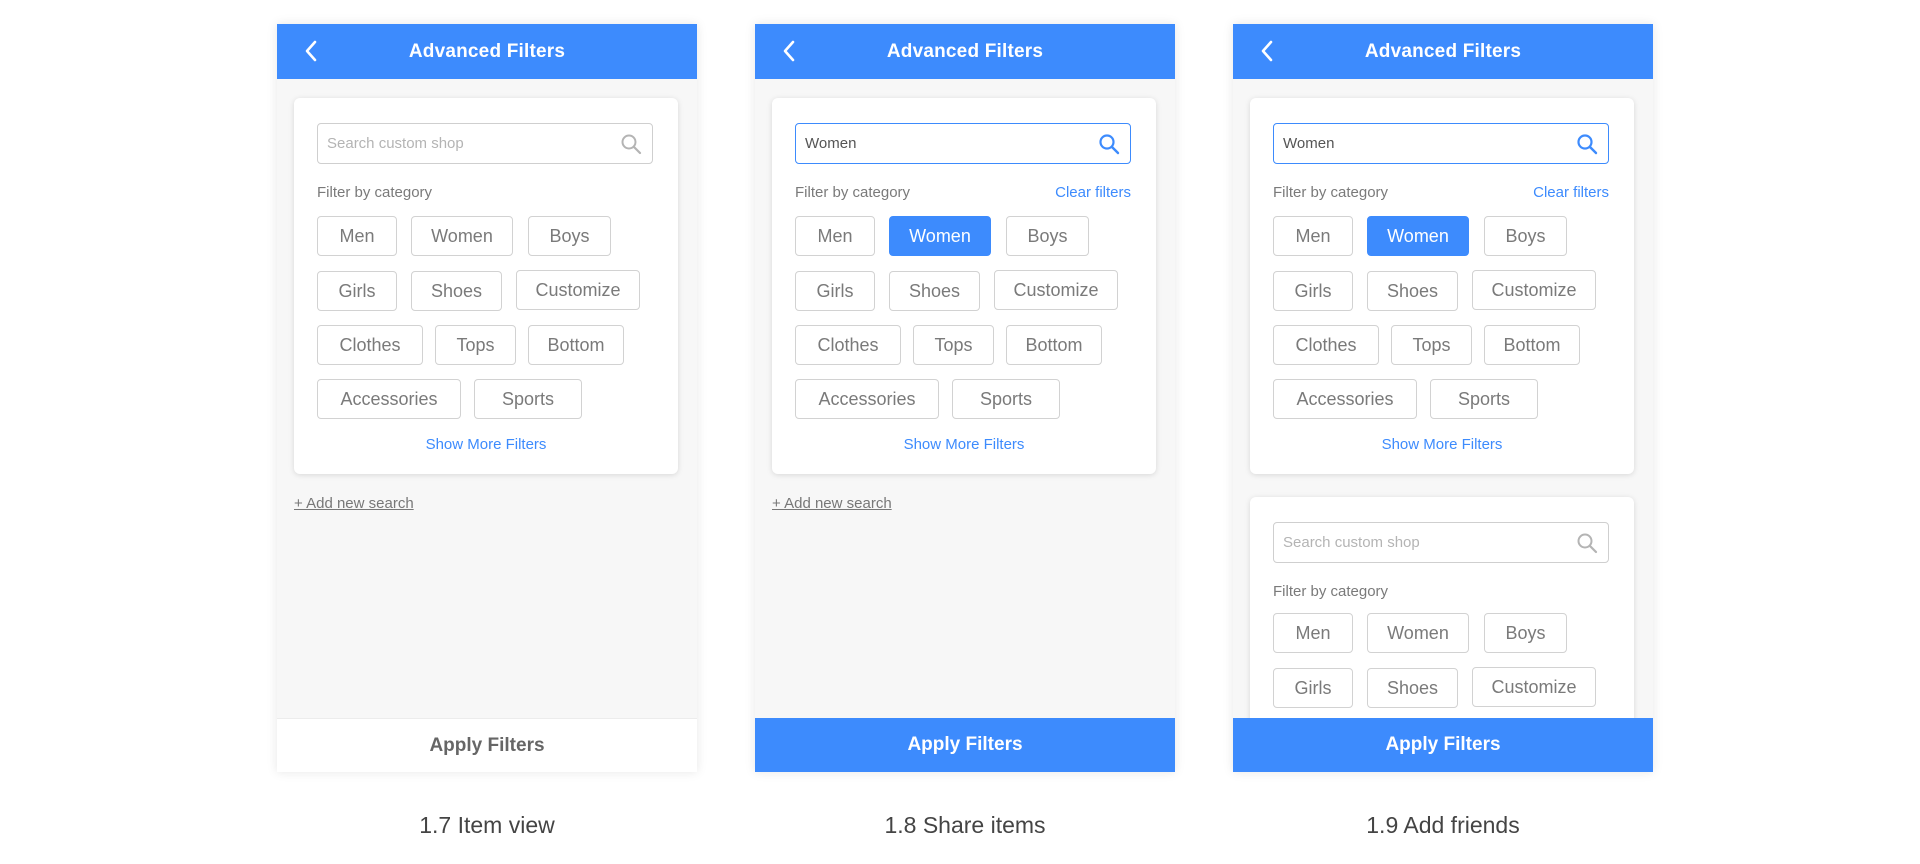 This screenshot has height=864, width=1920. Describe the element at coordinates (965, 825) in the screenshot. I see `caption-share-items: 1.8 Share items` at that location.